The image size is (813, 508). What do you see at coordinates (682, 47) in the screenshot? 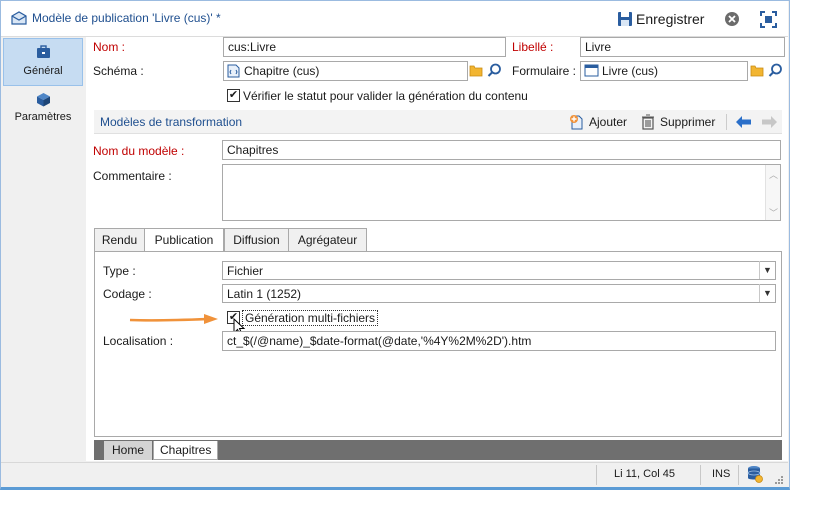
I see `libelle-input: Livre` at bounding box center [682, 47].